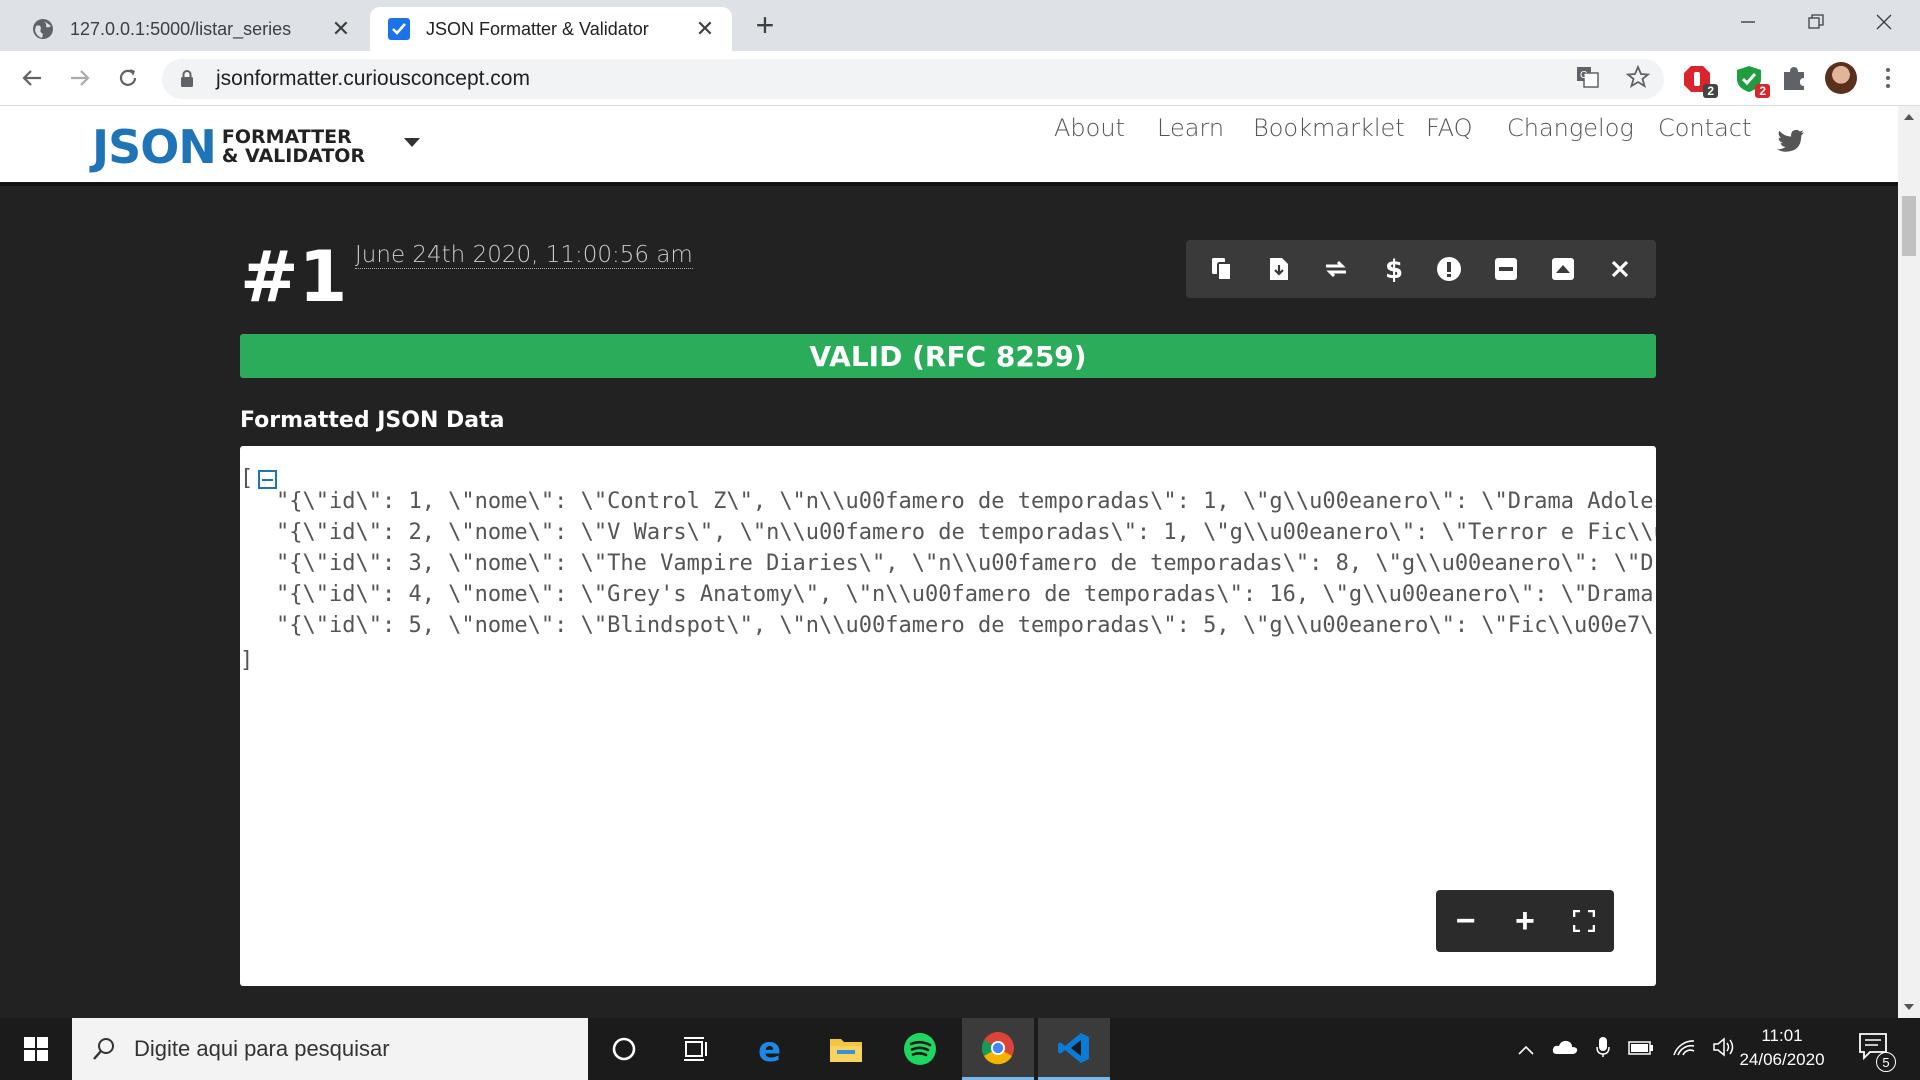 The width and height of the screenshot is (1920, 1080). Describe the element at coordinates (1909, 226) in the screenshot. I see `scrollbar-thumb` at that location.